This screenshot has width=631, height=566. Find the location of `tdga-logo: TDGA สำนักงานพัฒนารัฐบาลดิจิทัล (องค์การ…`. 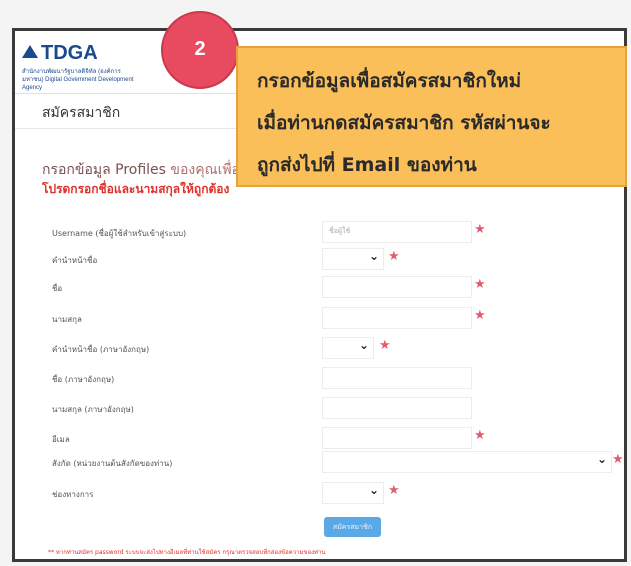

tdga-logo: TDGA สำนักงานพัฒนารัฐบาลดิจิทัล (องค์การ… is located at coordinates (87, 67).